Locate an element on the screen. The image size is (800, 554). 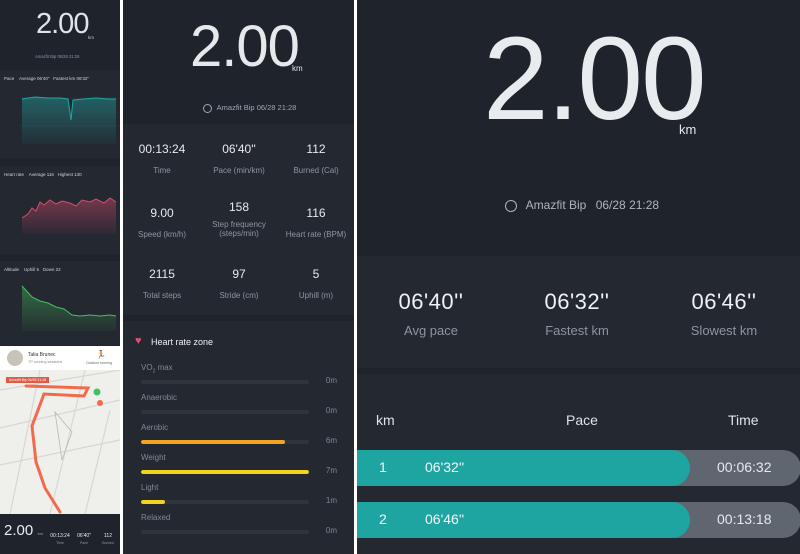
zone-fill-aerobic is located at coordinates (213, 442).